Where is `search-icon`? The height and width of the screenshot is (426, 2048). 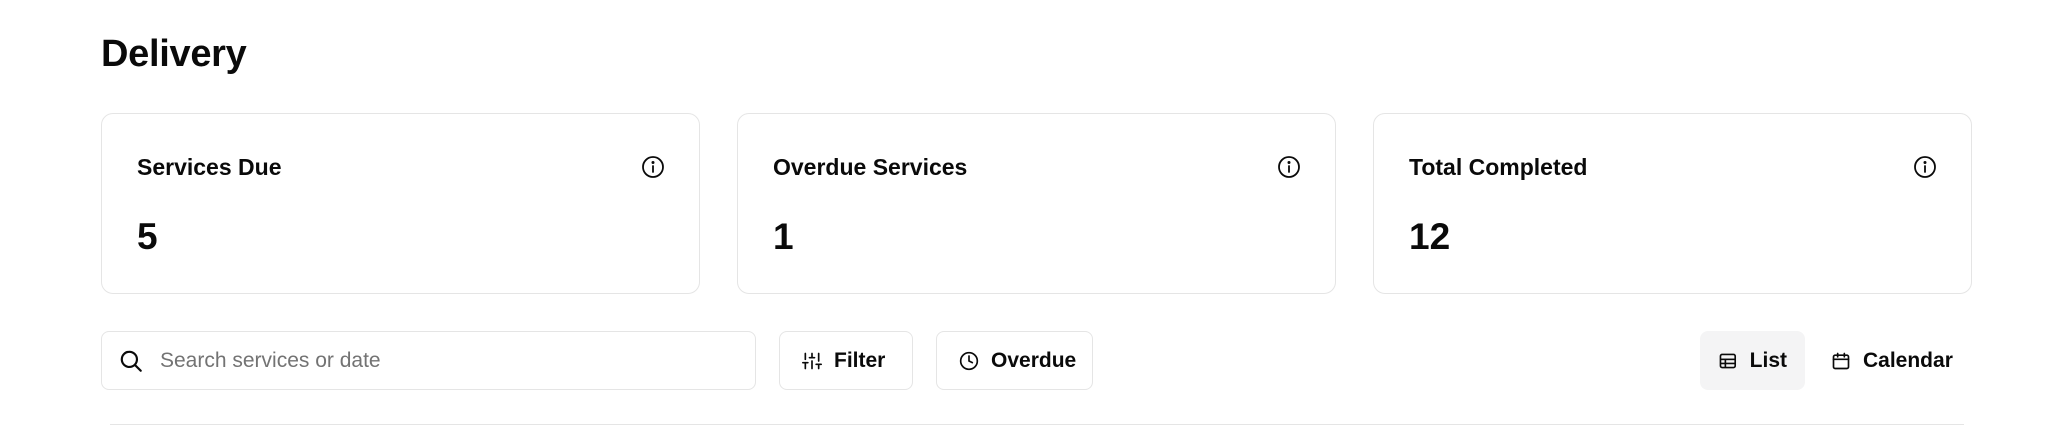 search-icon is located at coordinates (131, 361).